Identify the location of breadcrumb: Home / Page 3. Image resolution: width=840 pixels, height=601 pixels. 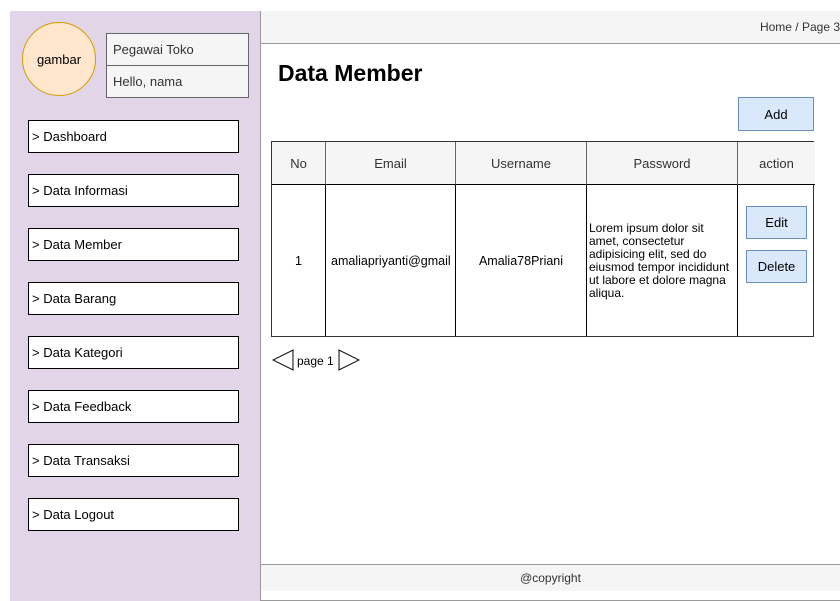
(800, 27).